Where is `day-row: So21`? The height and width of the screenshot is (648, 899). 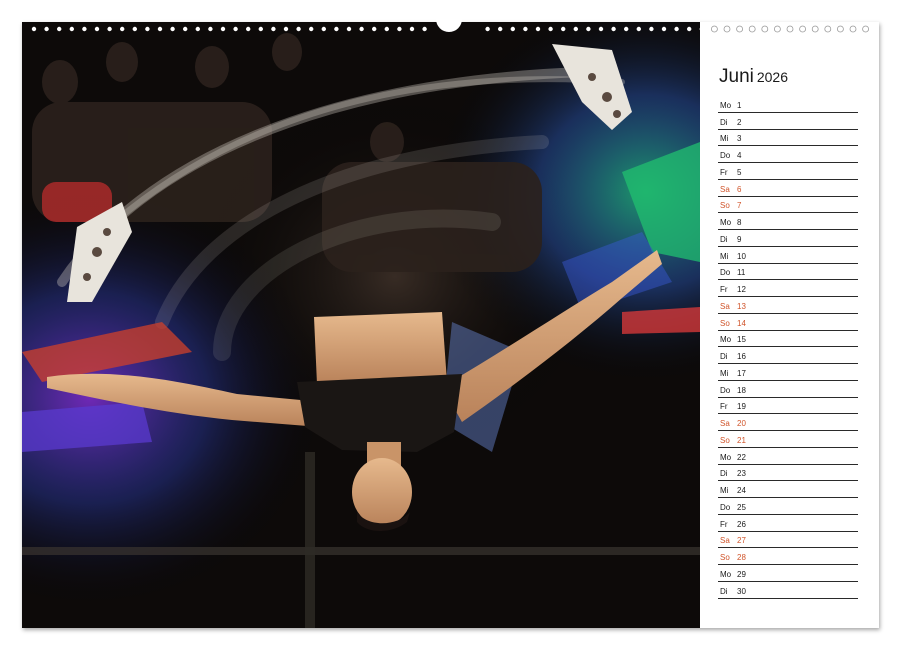
day-row: So21 is located at coordinates (788, 439).